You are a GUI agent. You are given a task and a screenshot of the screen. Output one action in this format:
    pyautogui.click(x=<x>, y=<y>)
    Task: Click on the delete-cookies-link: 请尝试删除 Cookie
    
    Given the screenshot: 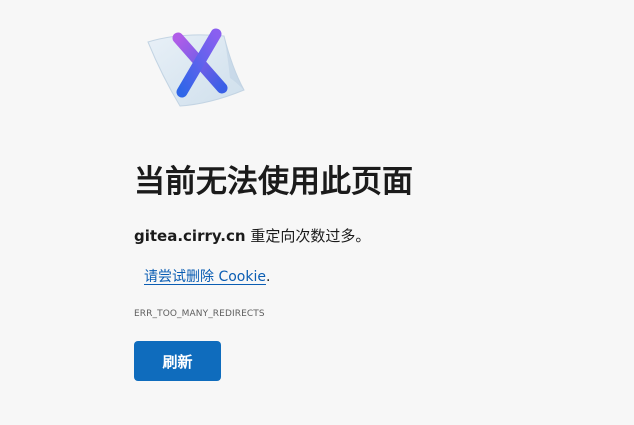 What is the action you would take?
    pyautogui.click(x=205, y=277)
    